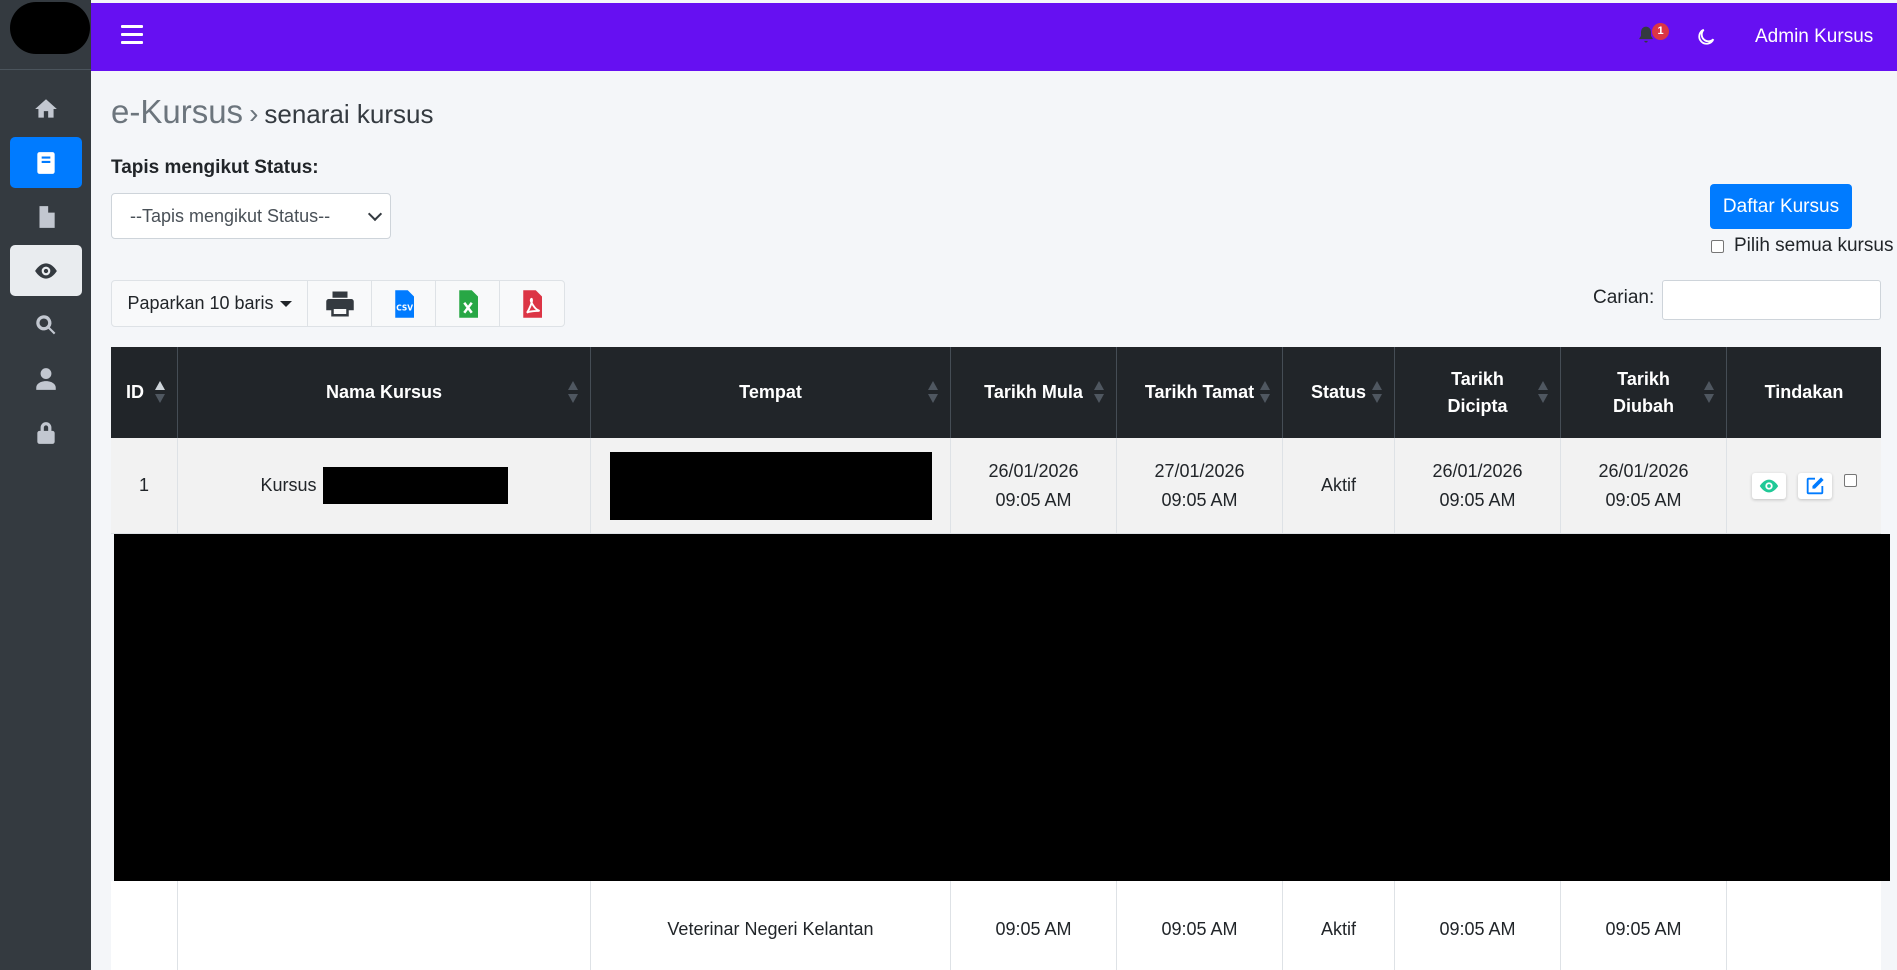 The image size is (1897, 970). Describe the element at coordinates (1200, 485) in the screenshot. I see `cell-end-date: 27/01/2026 09:05 AM` at that location.